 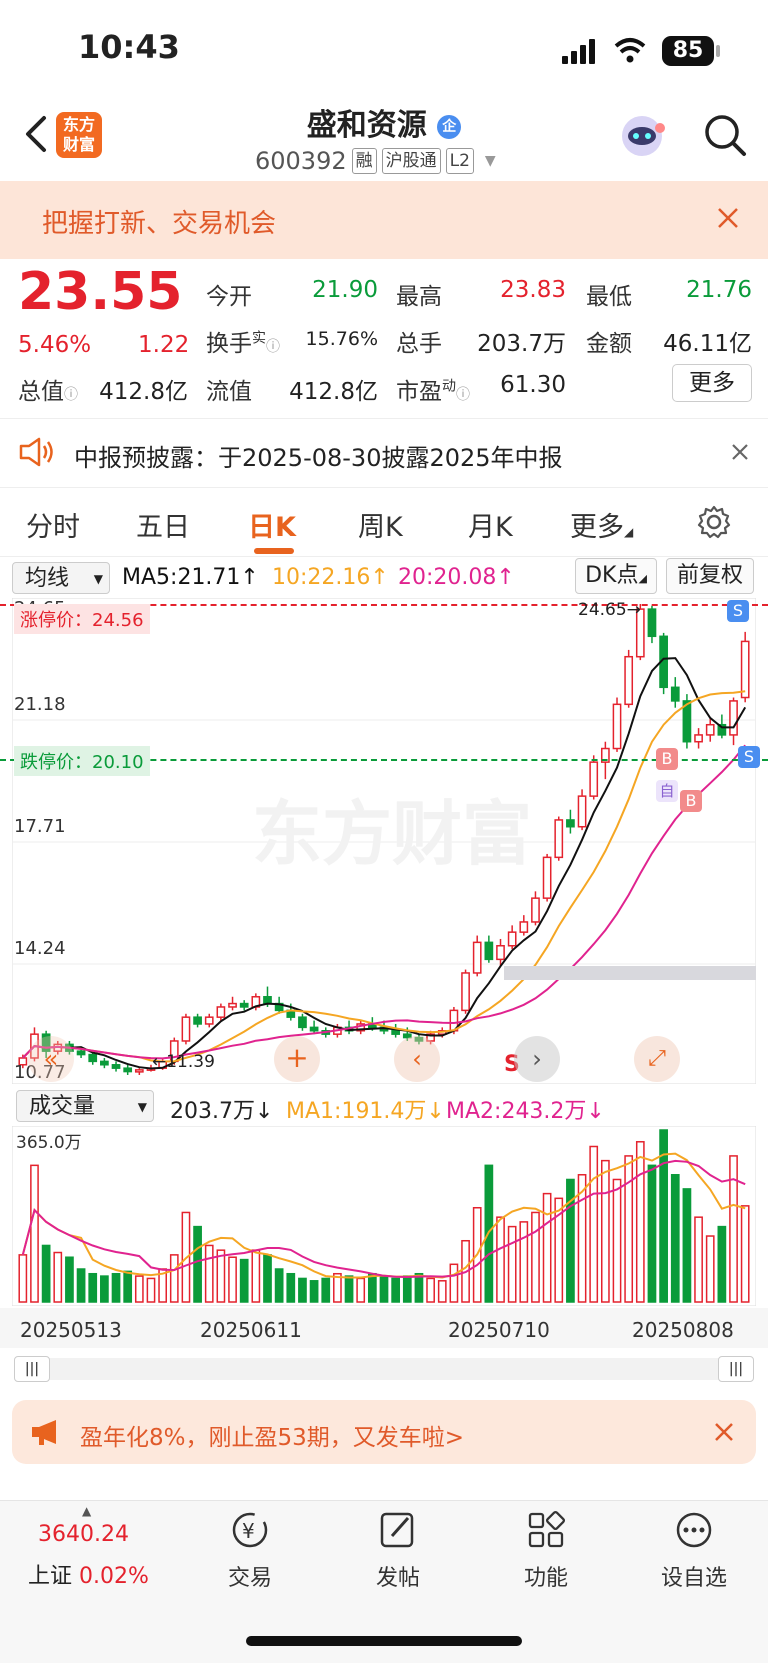 I want to click on volume-chart, so click(x=384, y=1216).